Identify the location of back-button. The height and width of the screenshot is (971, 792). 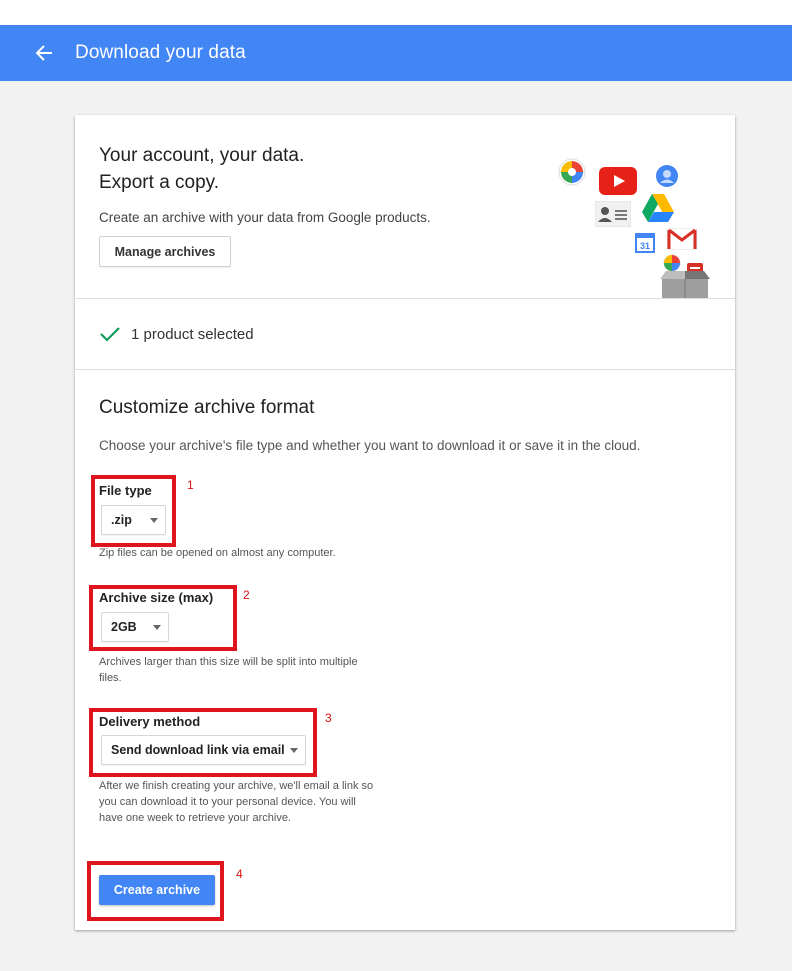
(44, 53).